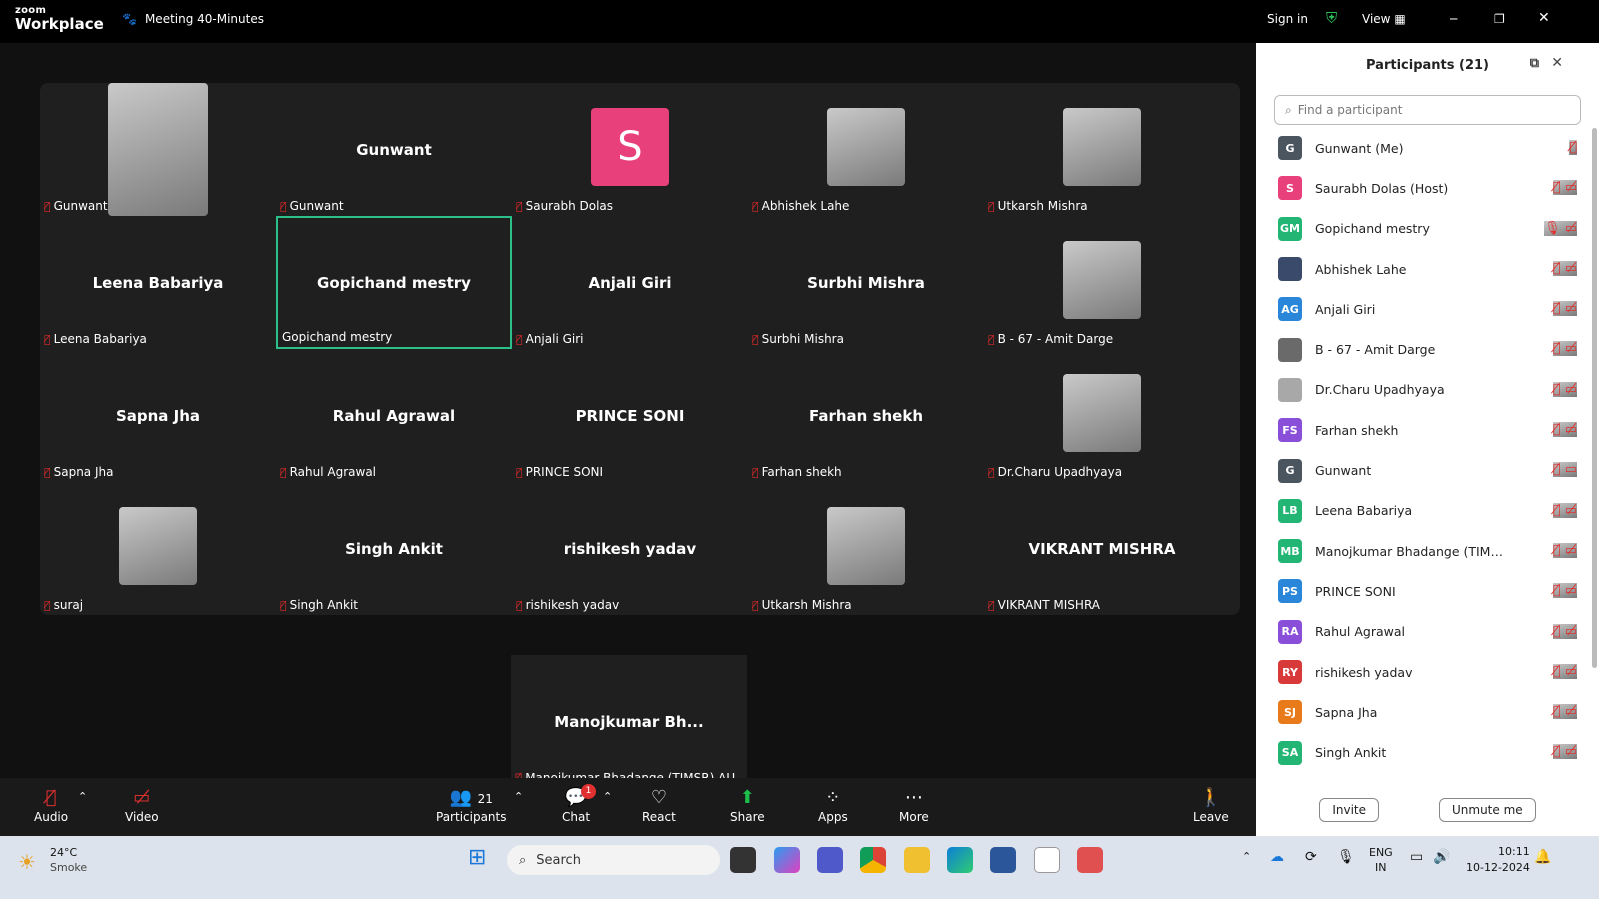  I want to click on pop-out-icon: ⧉, so click(1534, 63).